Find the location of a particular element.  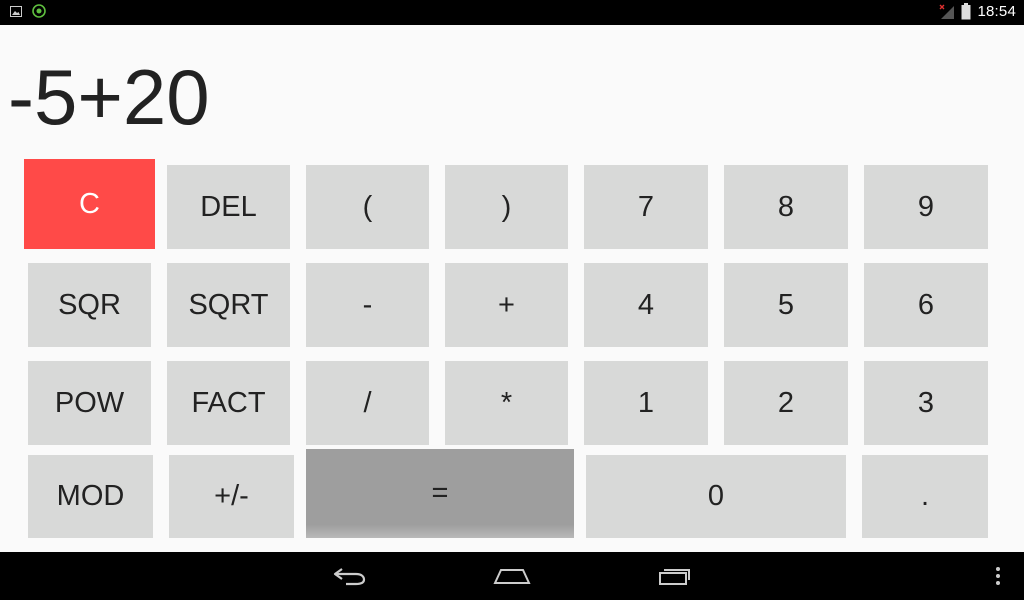

digit-1-button: 1 is located at coordinates (646, 403).